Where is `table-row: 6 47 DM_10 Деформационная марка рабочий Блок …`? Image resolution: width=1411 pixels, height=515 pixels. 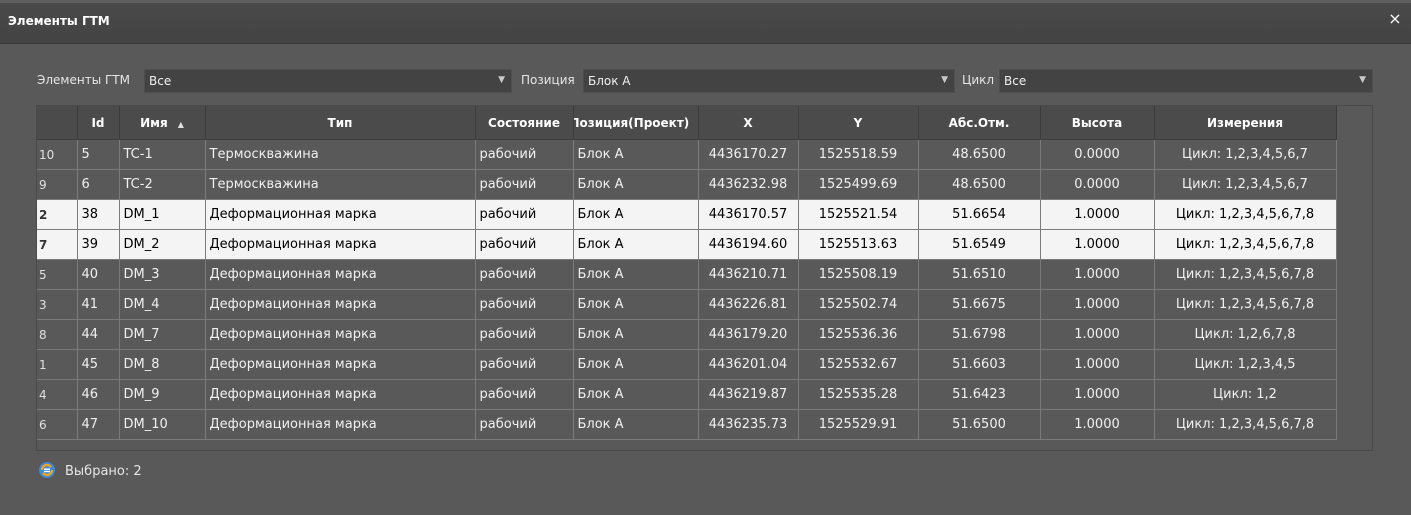
table-row: 6 47 DM_10 Деформационная марка рабочий Блок … is located at coordinates (687, 424).